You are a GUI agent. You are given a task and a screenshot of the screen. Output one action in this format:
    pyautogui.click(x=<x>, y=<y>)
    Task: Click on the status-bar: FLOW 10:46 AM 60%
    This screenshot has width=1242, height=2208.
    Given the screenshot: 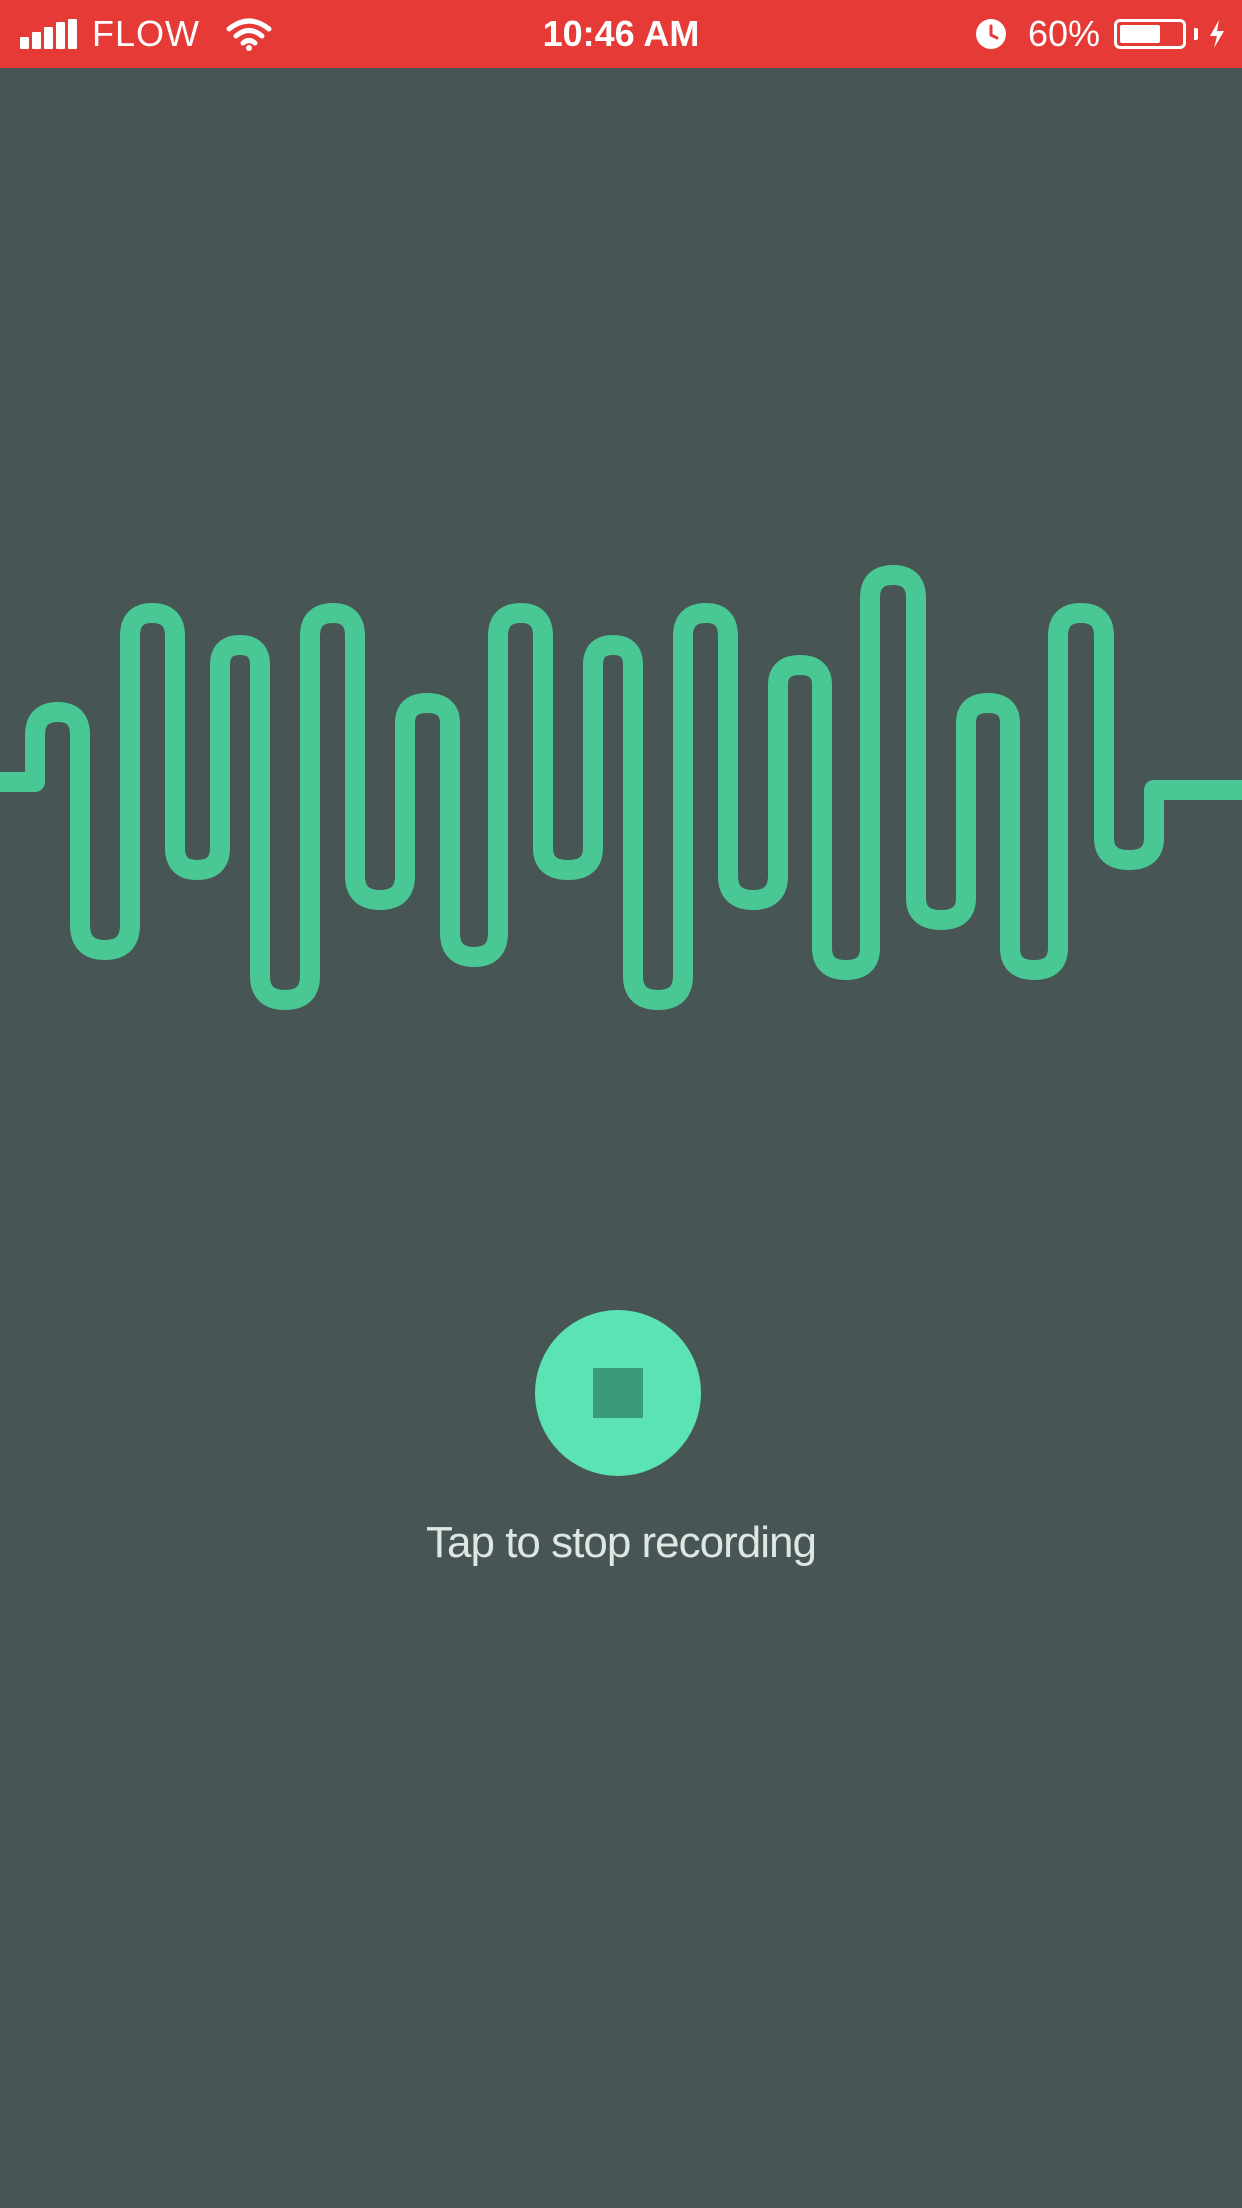 What is the action you would take?
    pyautogui.click(x=621, y=34)
    